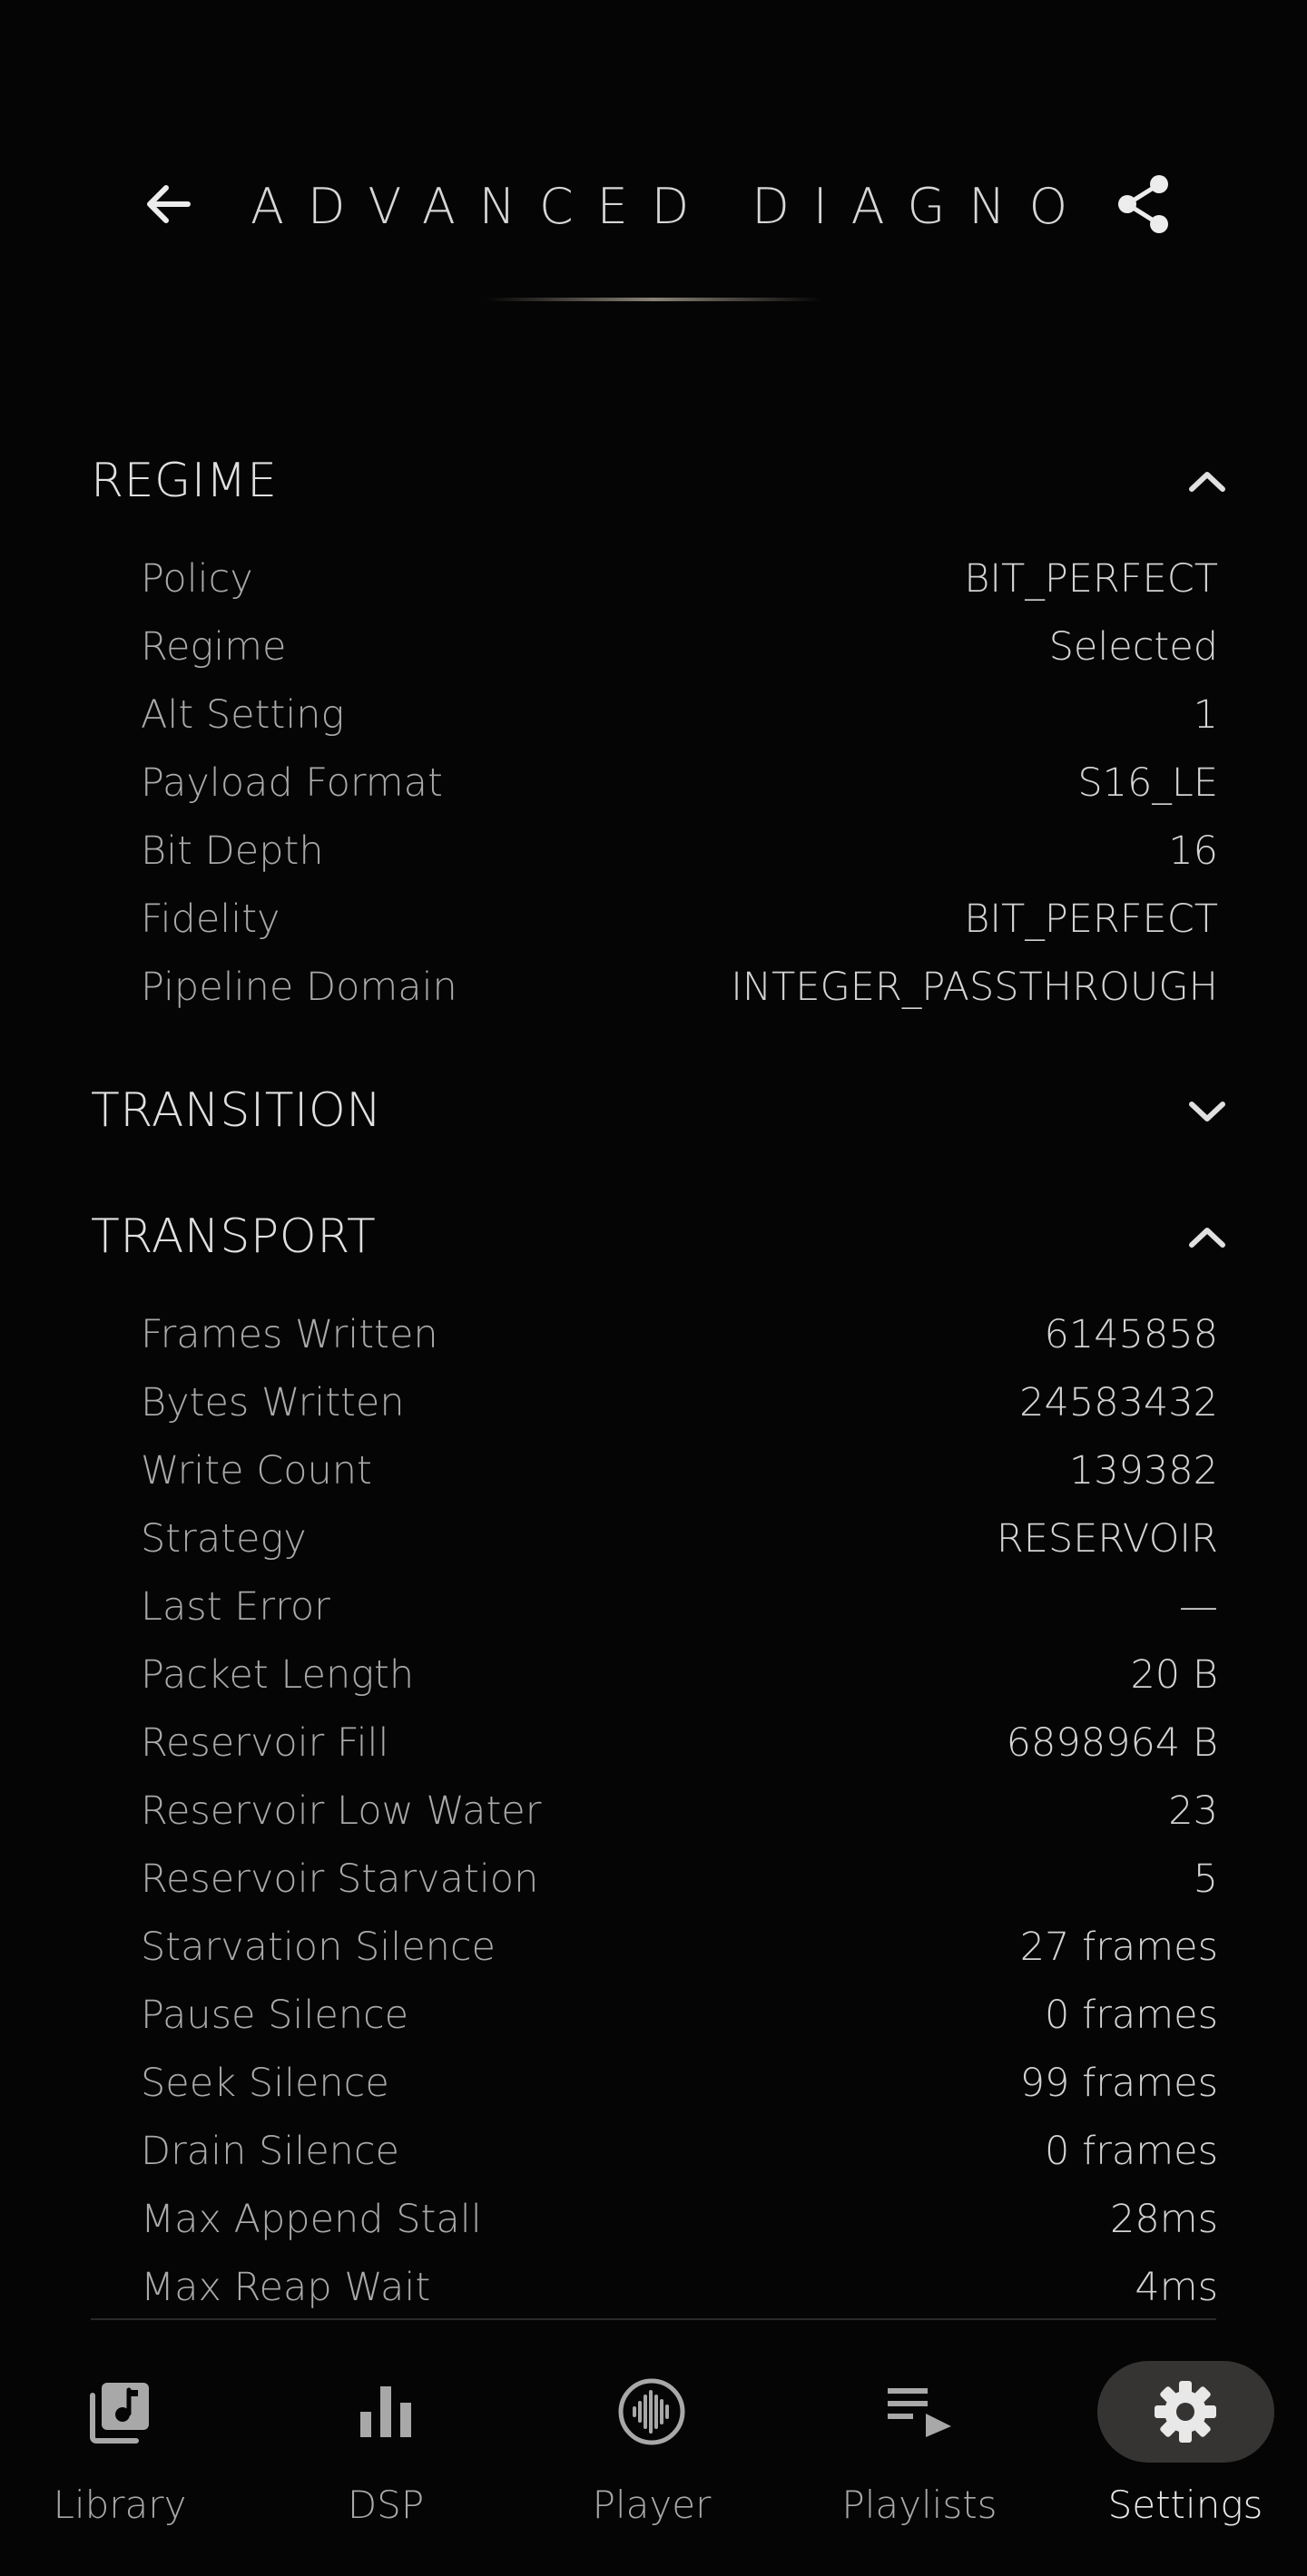  What do you see at coordinates (1107, 1539) in the screenshot?
I see `row-value: RESERVOIR` at bounding box center [1107, 1539].